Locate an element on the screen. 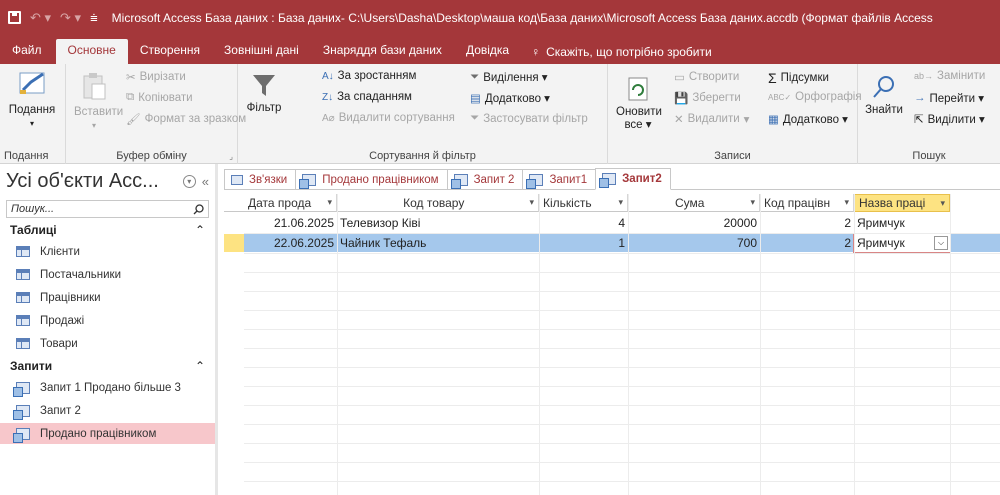 Image resolution: width=1000 pixels, height=495 pixels. replace-button: ab→ Замінити is located at coordinates (949, 76).